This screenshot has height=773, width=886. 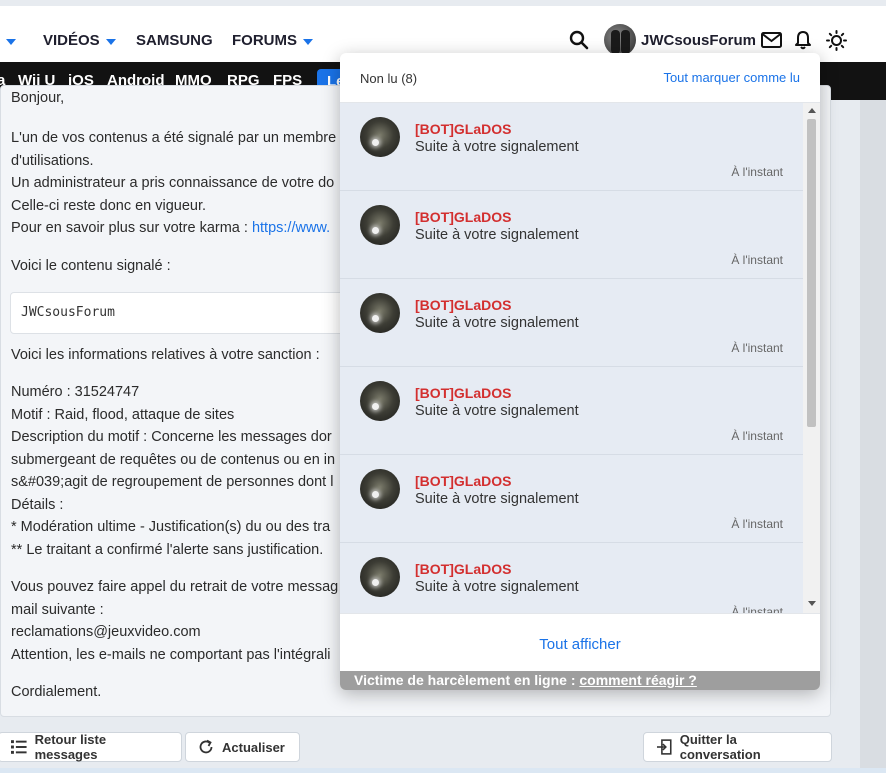 What do you see at coordinates (873, 434) in the screenshot?
I see `page-side-strip` at bounding box center [873, 434].